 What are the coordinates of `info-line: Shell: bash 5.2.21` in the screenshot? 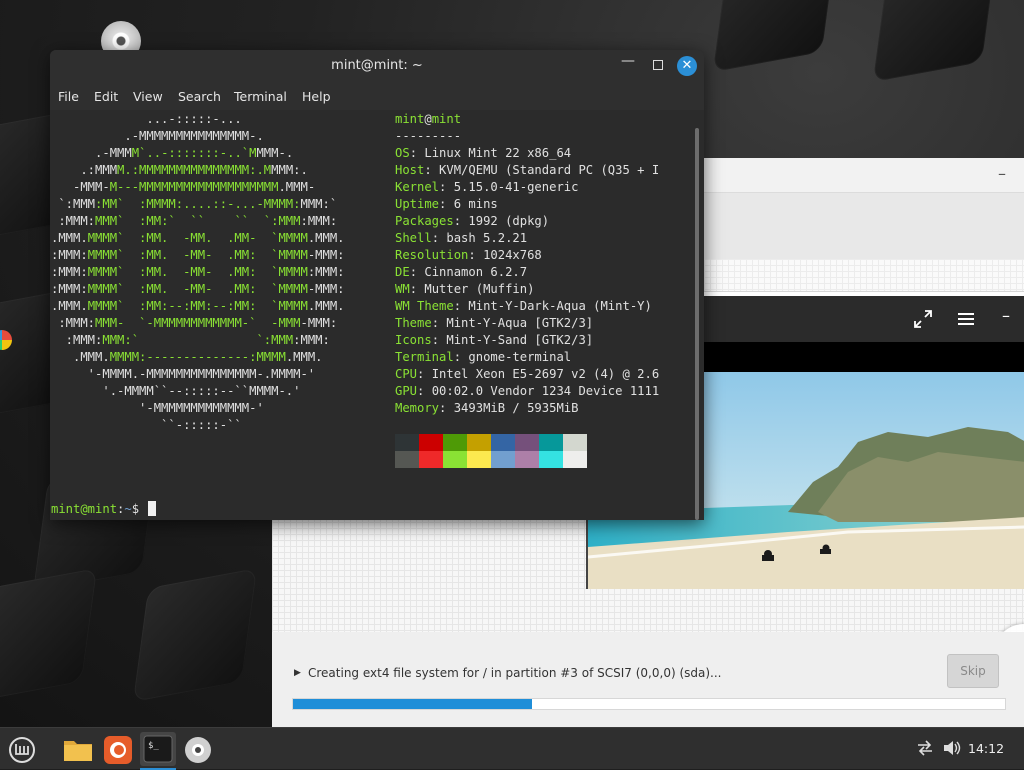 It's located at (461, 238).